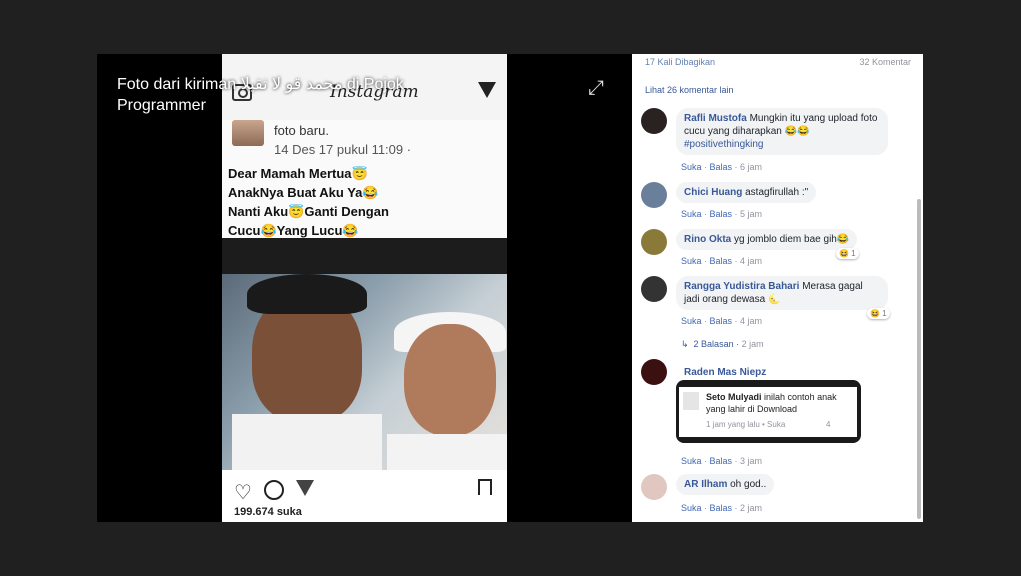 The height and width of the screenshot is (576, 1021). Describe the element at coordinates (705, 484) in the screenshot. I see `commenter-name: AR Ilham` at that location.